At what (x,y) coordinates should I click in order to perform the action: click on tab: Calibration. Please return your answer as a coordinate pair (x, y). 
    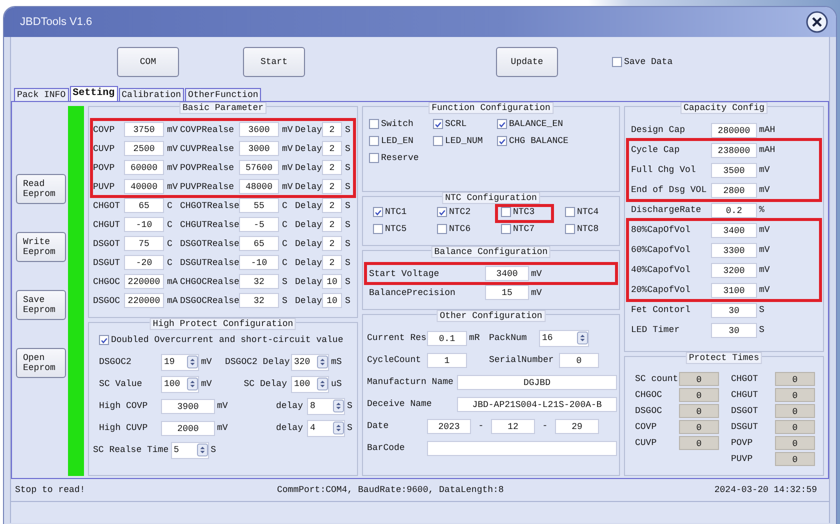
    Looking at the image, I should click on (151, 94).